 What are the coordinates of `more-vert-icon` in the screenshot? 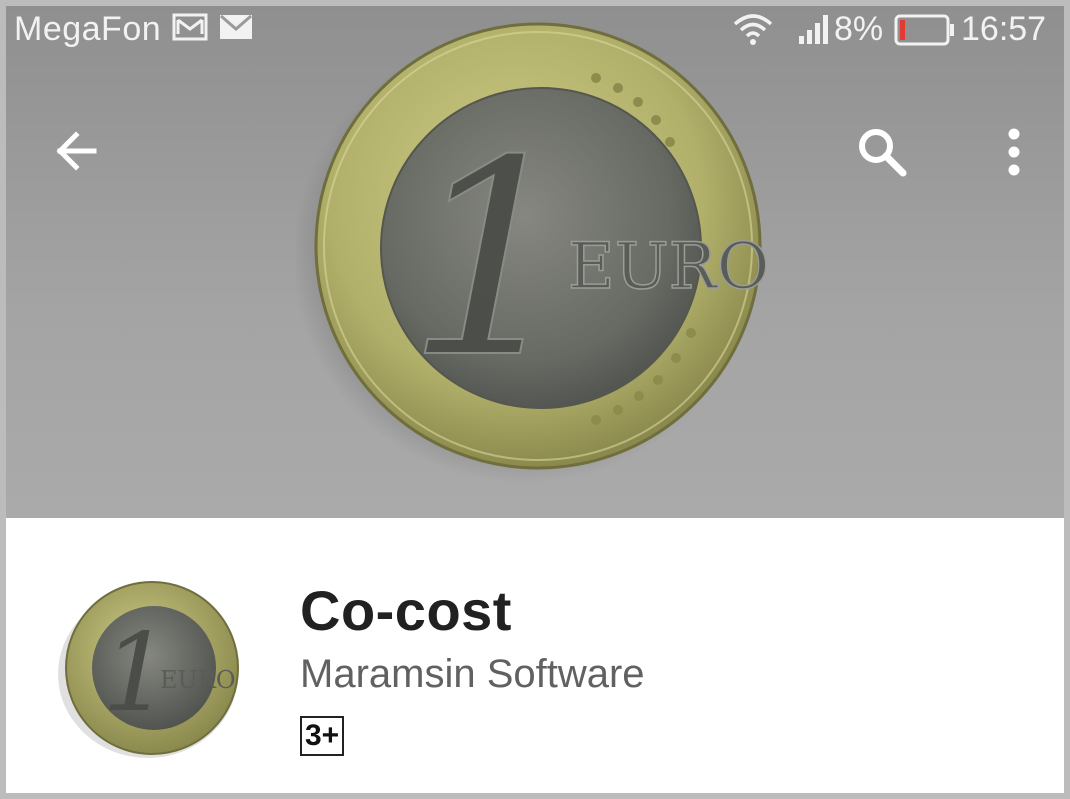 It's located at (1014, 152).